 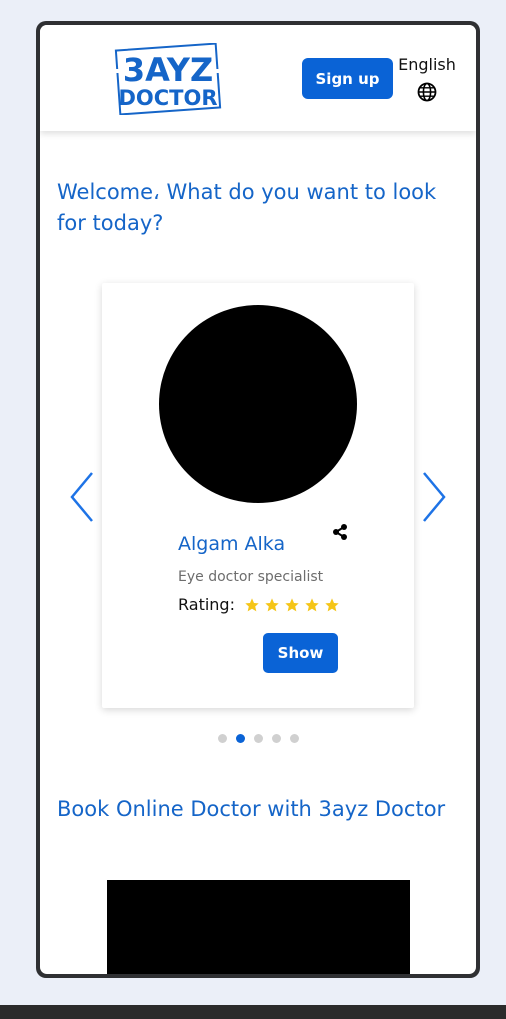 I want to click on logo-text-bottom: DOCTOR, so click(x=167, y=98).